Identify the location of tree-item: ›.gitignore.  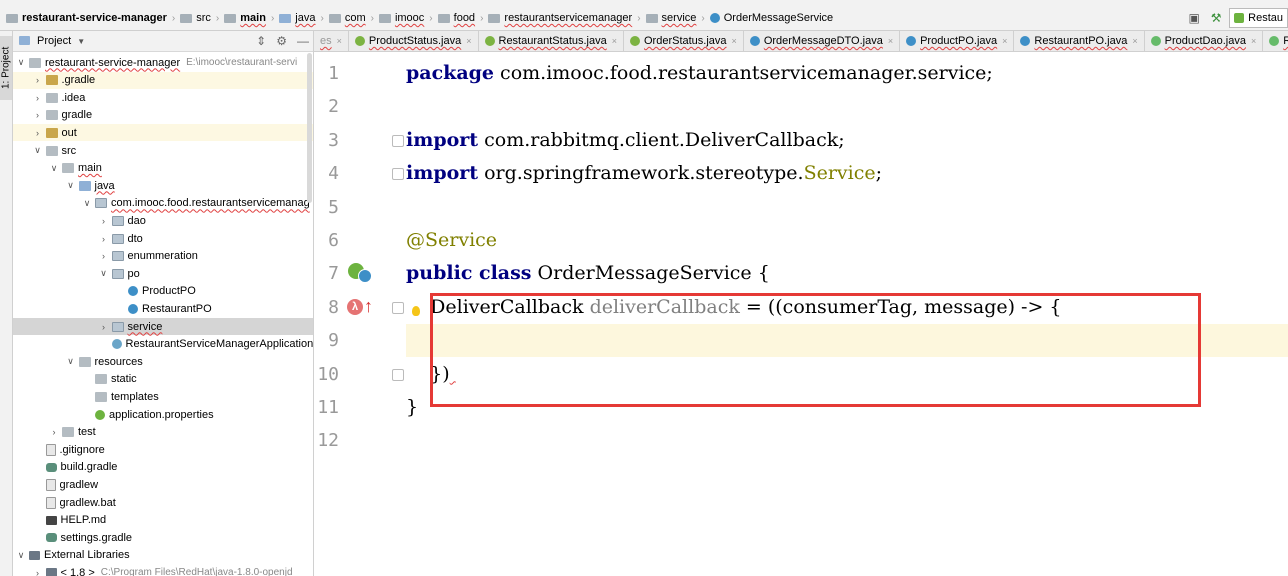
(163, 449).